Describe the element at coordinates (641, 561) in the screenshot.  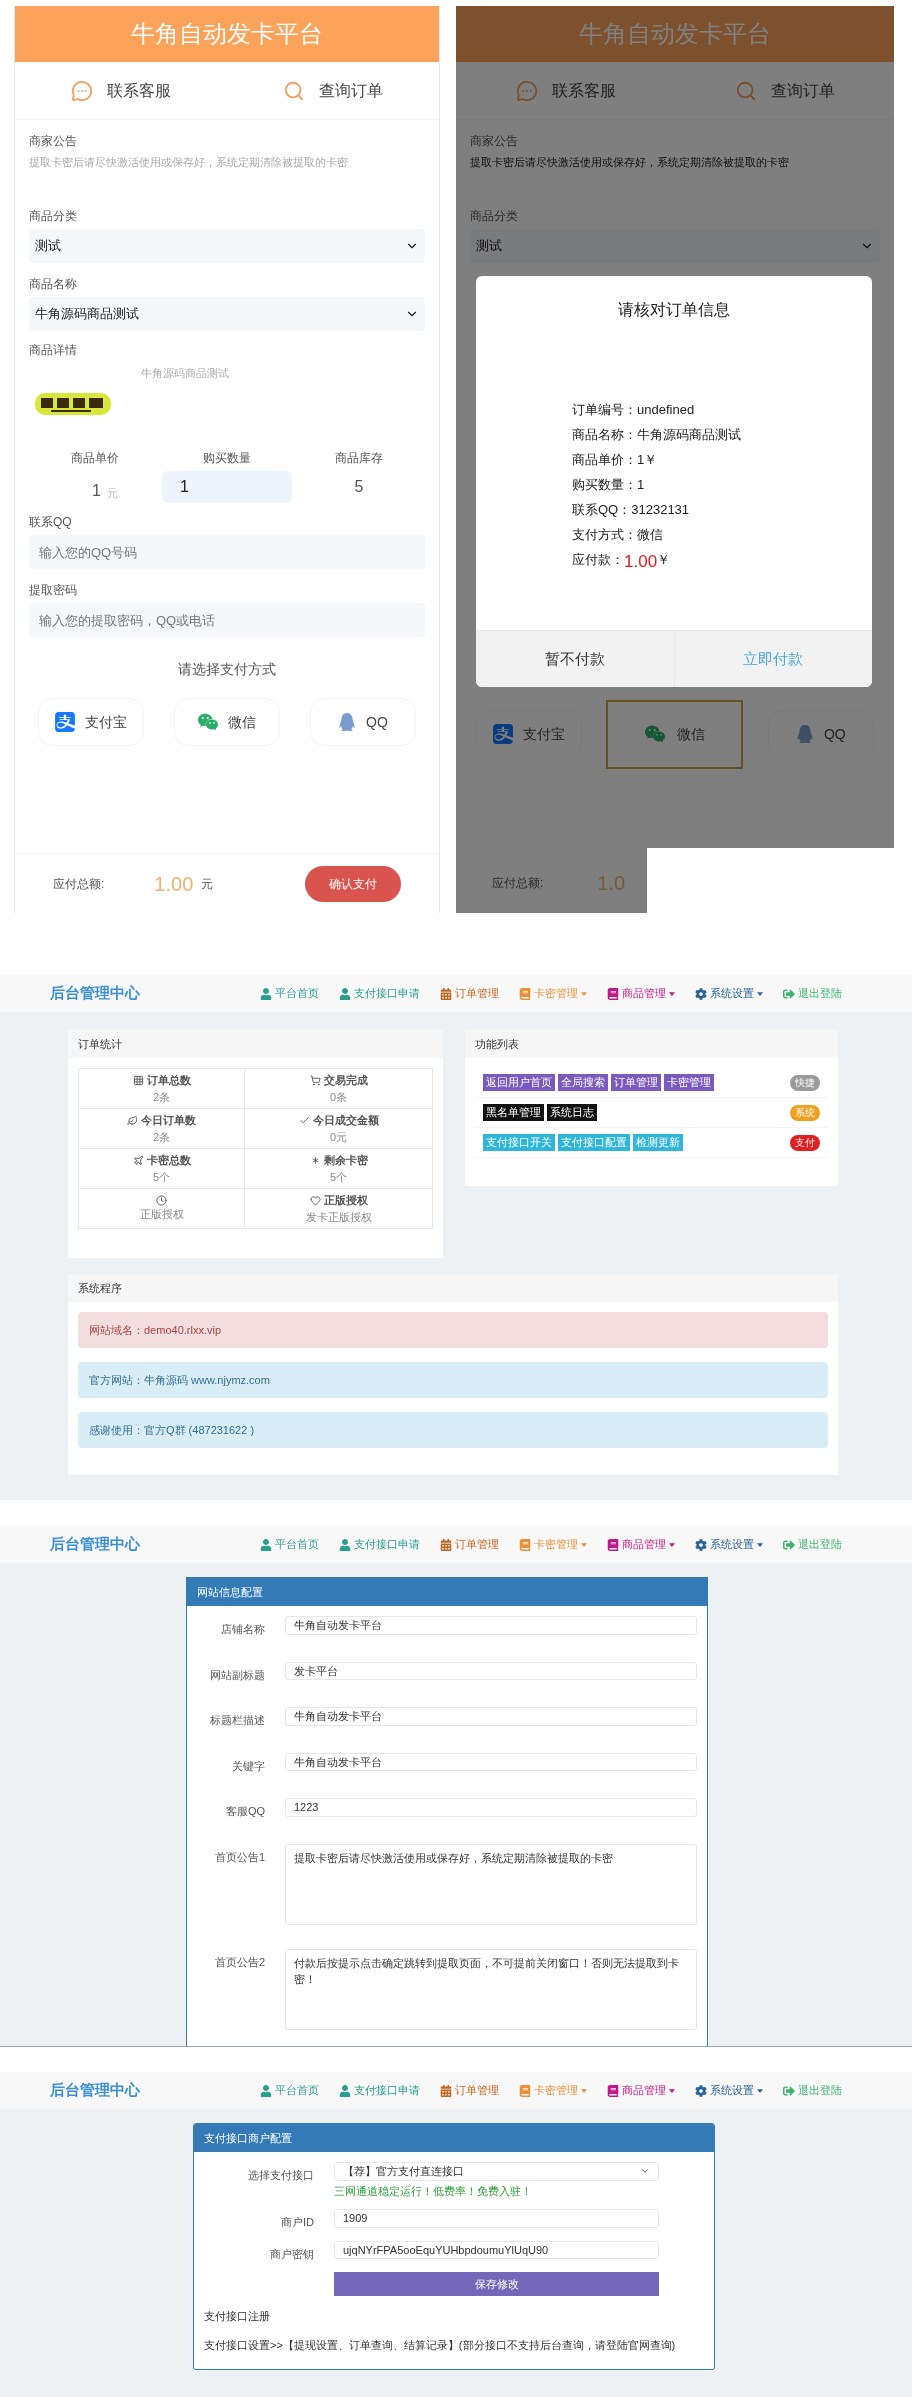
I see `amount-value: 1.00` at that location.